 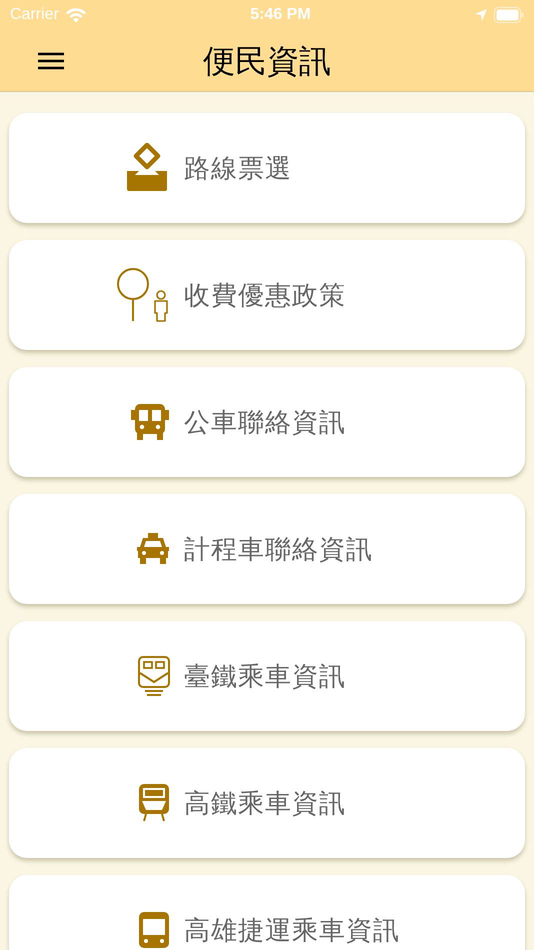 What do you see at coordinates (267, 61) in the screenshot?
I see `page-title: 便民資訊` at bounding box center [267, 61].